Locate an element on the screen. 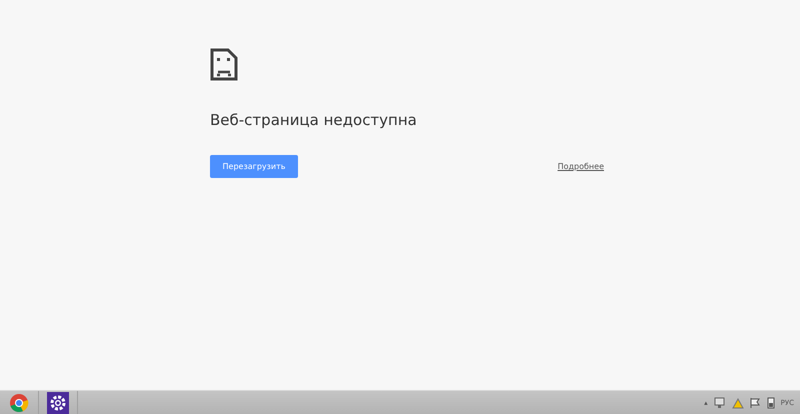 This screenshot has width=800, height=414. settings-icon is located at coordinates (58, 403).